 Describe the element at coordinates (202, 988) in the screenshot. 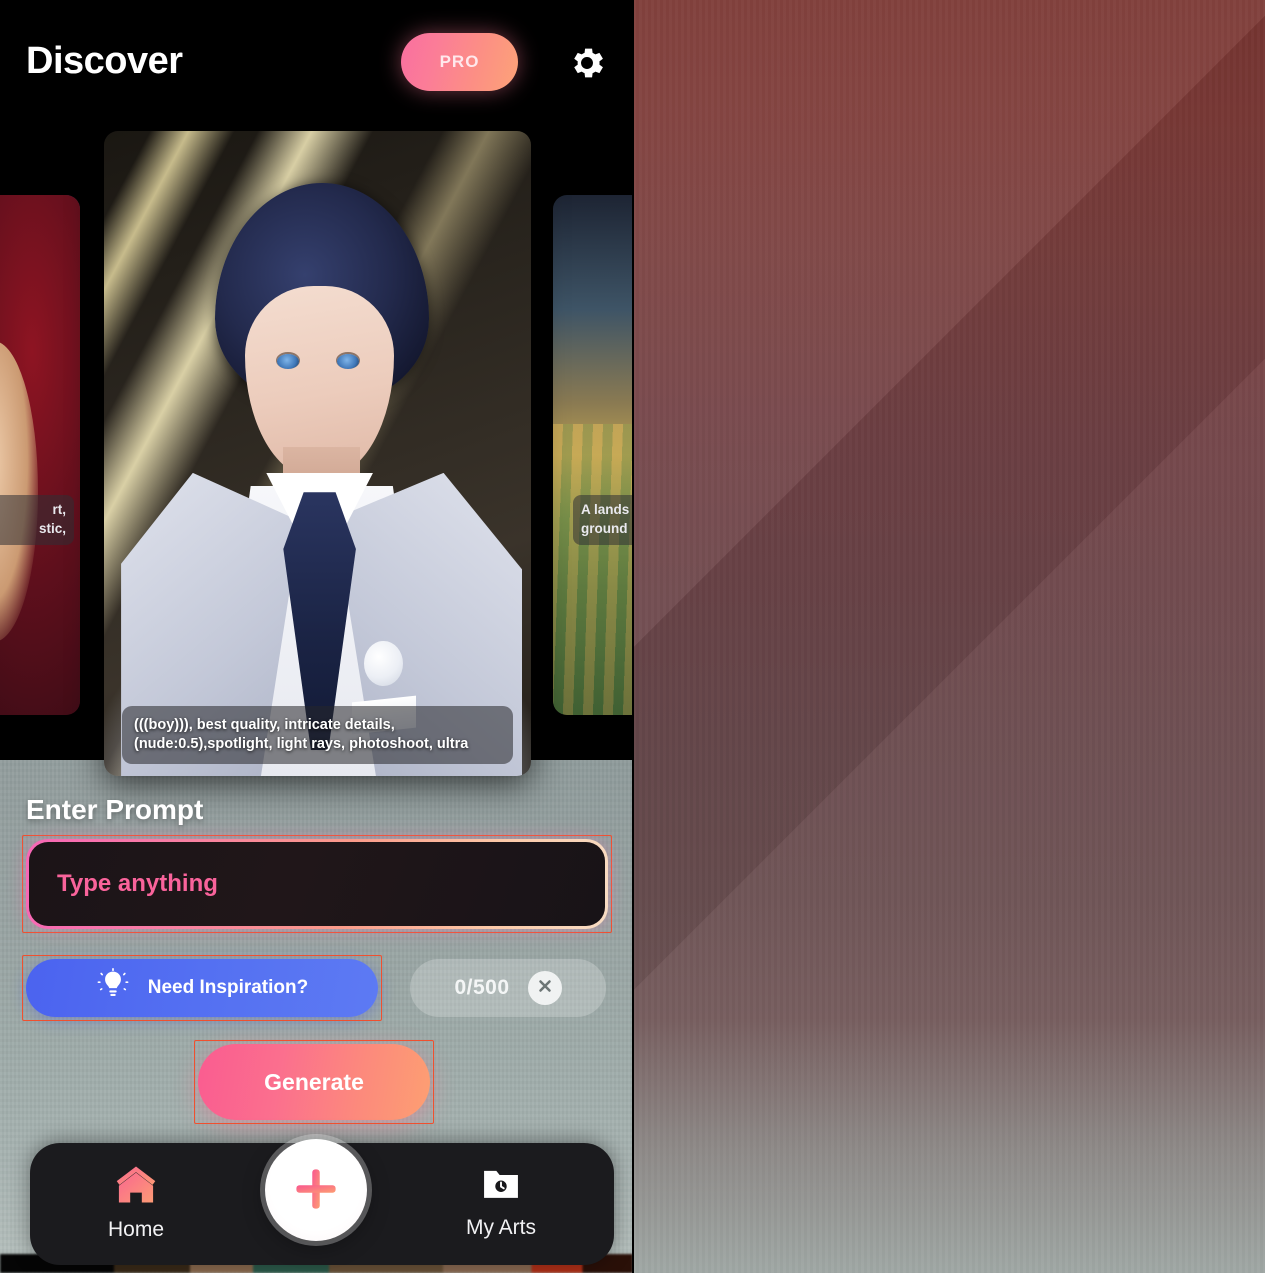

I see `inspiration-highlight-outline` at that location.